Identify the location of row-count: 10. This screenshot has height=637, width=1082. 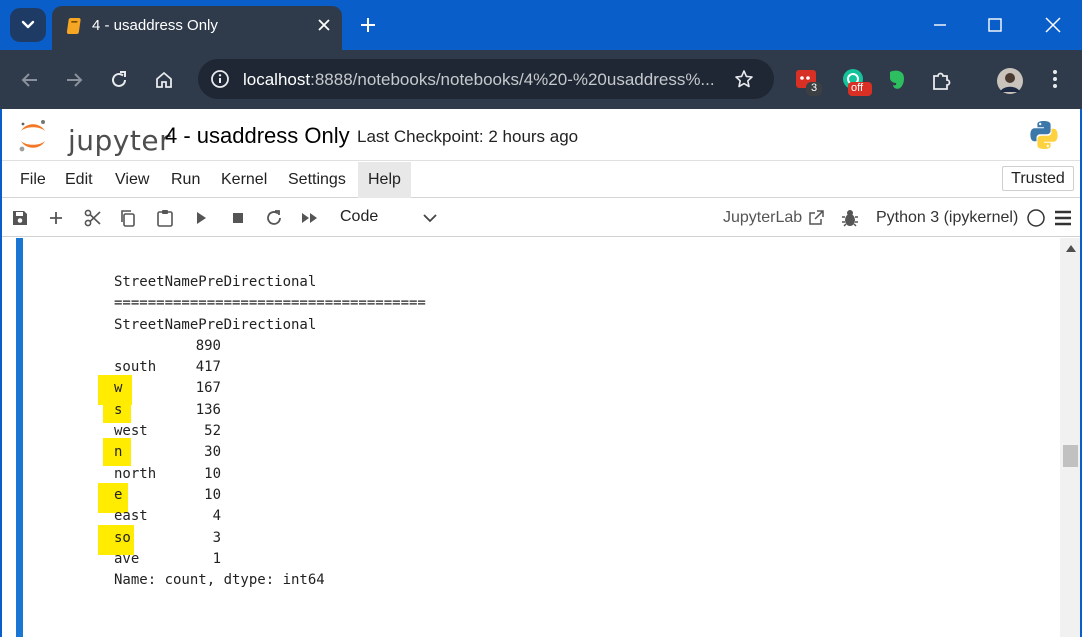
(212, 473).